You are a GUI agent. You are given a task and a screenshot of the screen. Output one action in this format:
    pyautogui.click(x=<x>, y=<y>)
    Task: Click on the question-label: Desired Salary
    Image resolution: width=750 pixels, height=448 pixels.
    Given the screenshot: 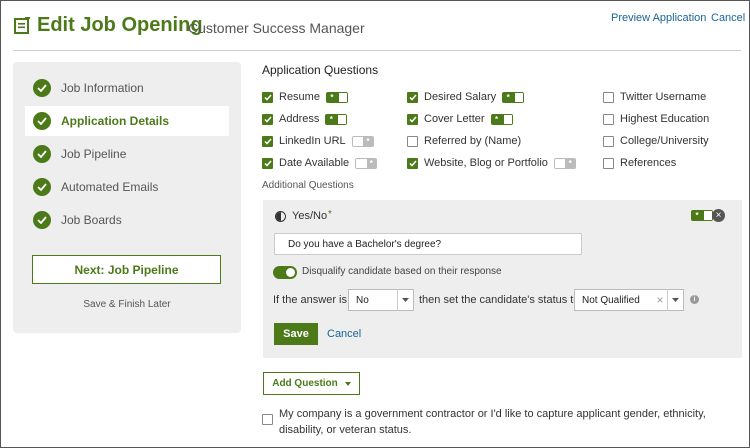 What is the action you would take?
    pyautogui.click(x=460, y=97)
    